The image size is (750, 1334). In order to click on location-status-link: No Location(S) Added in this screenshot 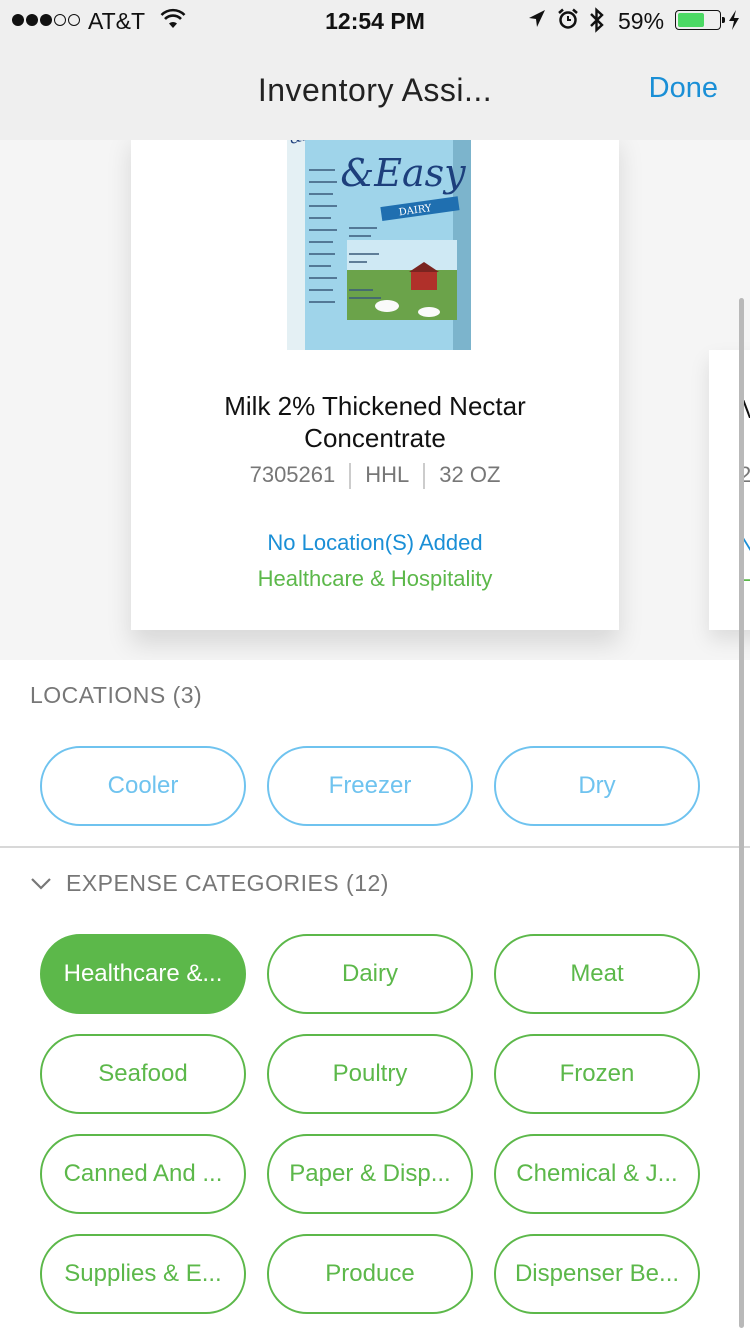, I will do `click(375, 543)`.